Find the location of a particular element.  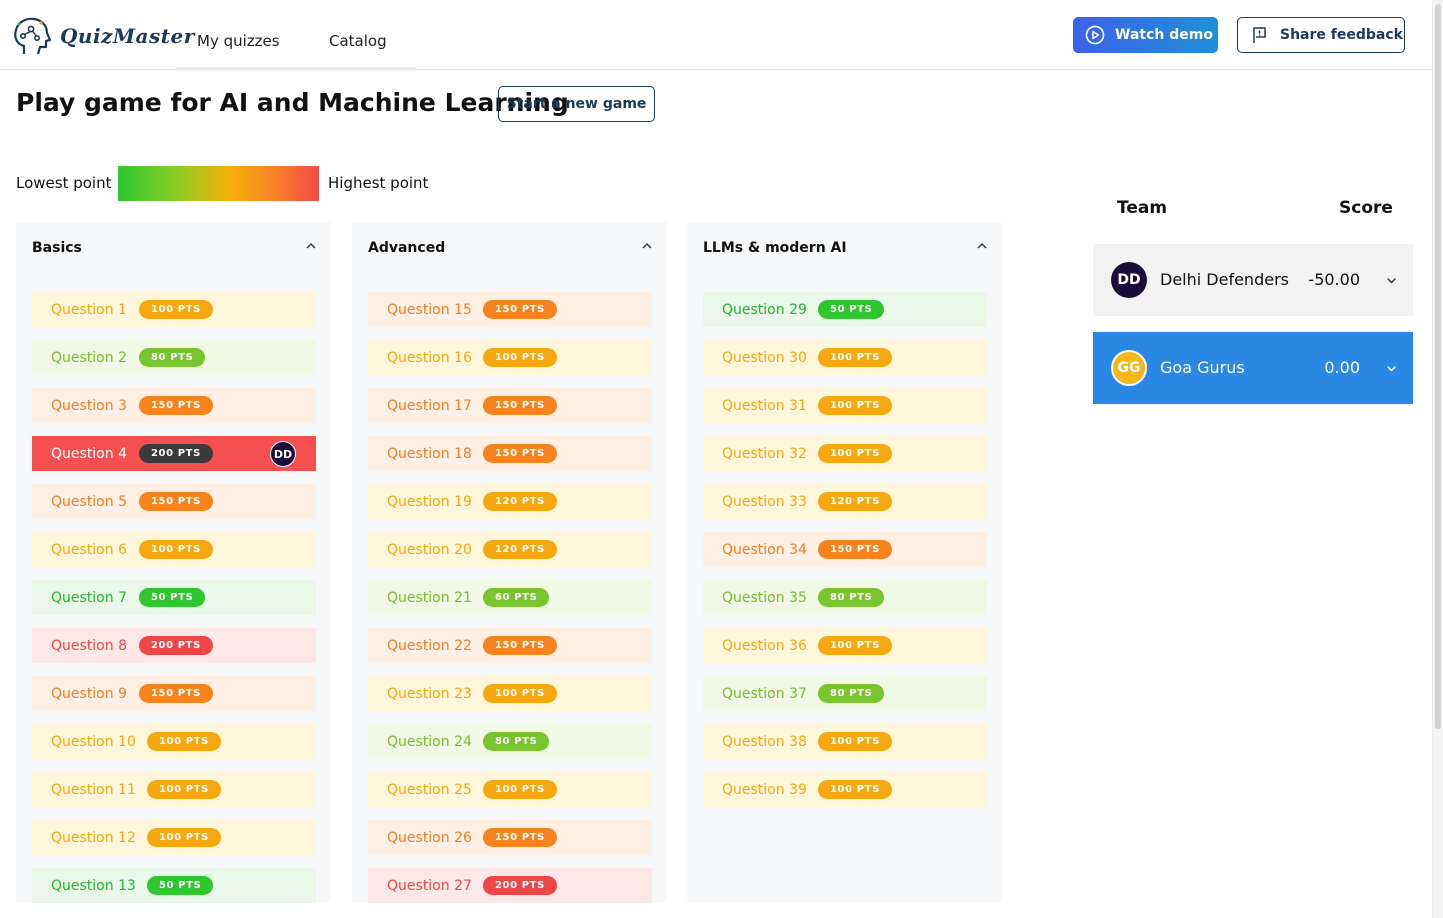

question-tile: Question 16 100 PTS is located at coordinates (510, 357).